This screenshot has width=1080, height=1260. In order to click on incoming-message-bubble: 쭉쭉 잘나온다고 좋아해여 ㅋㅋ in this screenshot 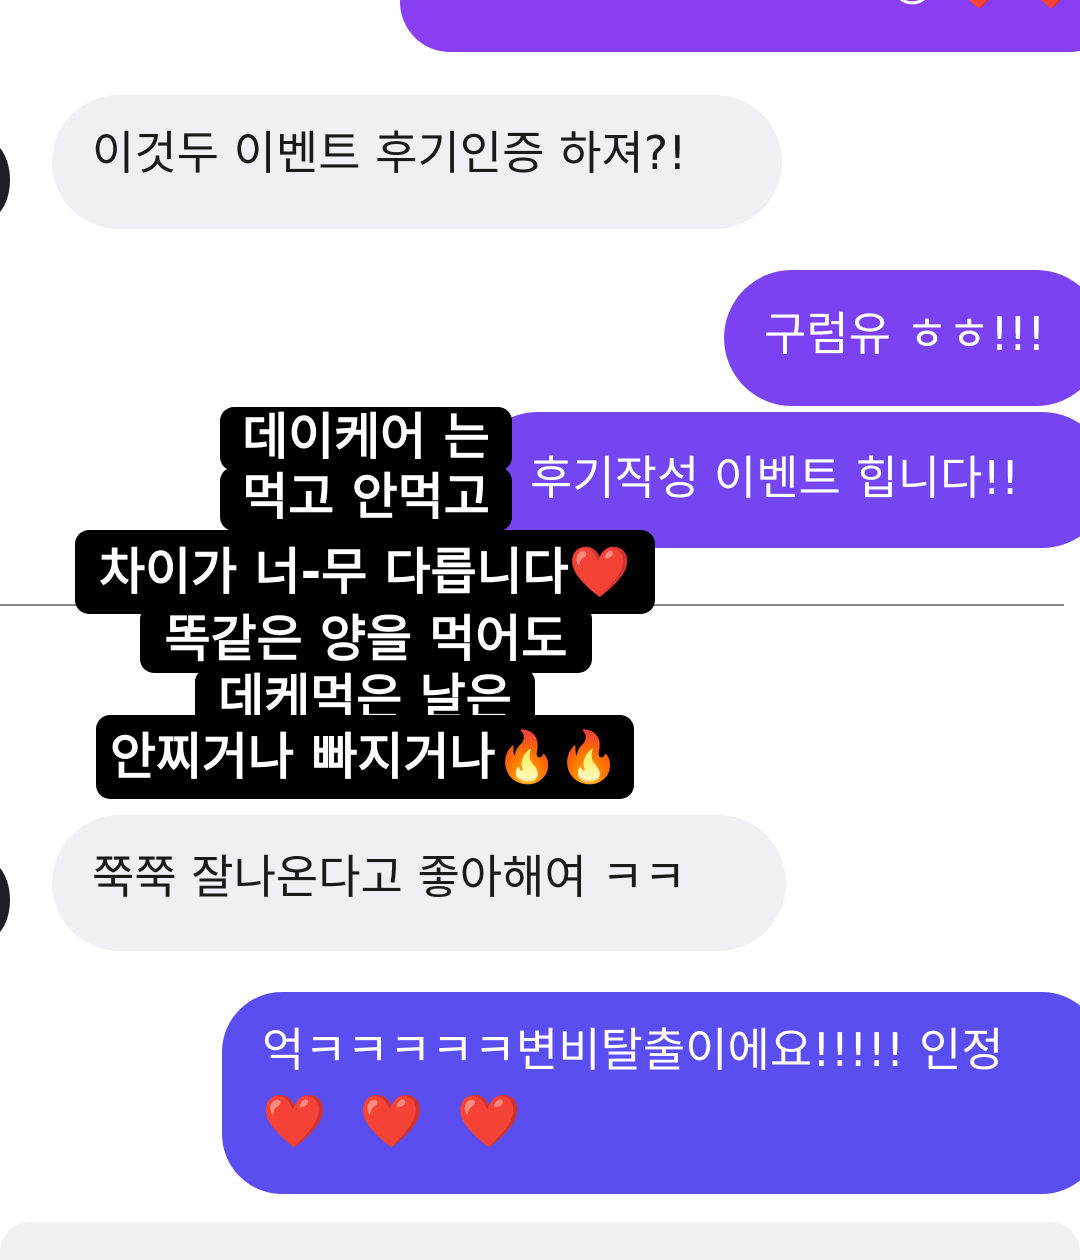, I will do `click(419, 883)`.